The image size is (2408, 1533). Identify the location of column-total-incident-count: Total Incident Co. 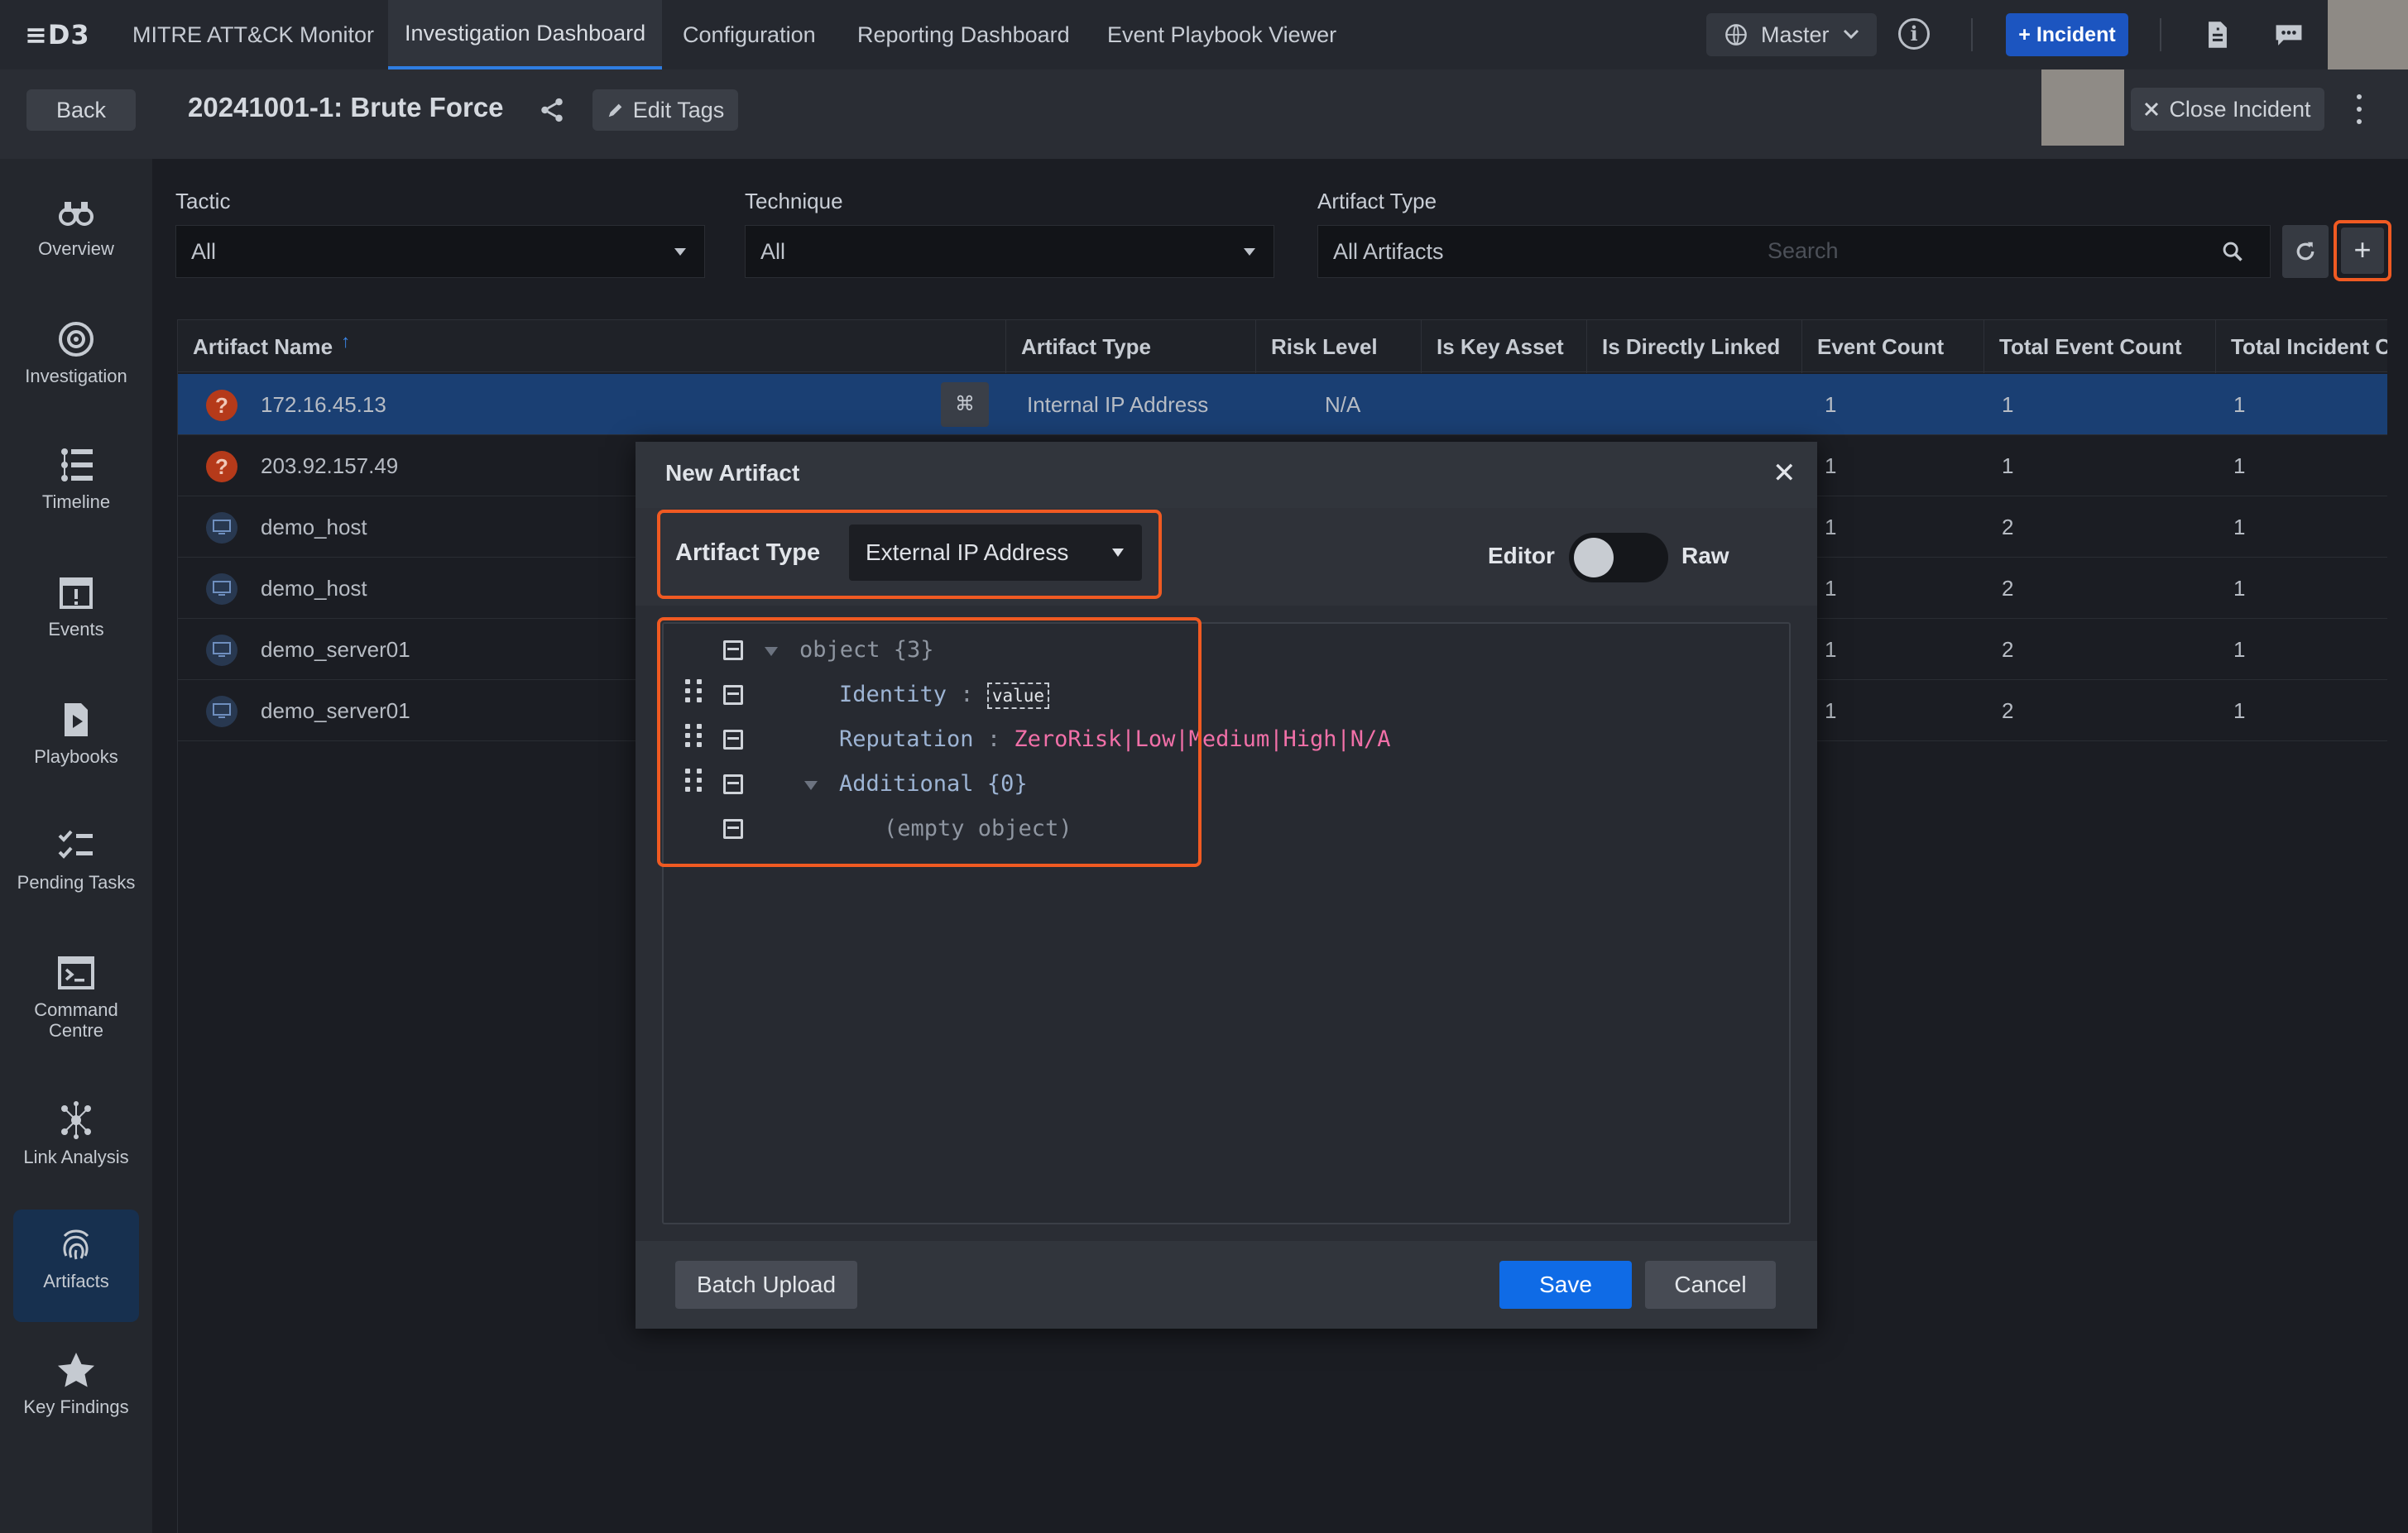
(2301, 346).